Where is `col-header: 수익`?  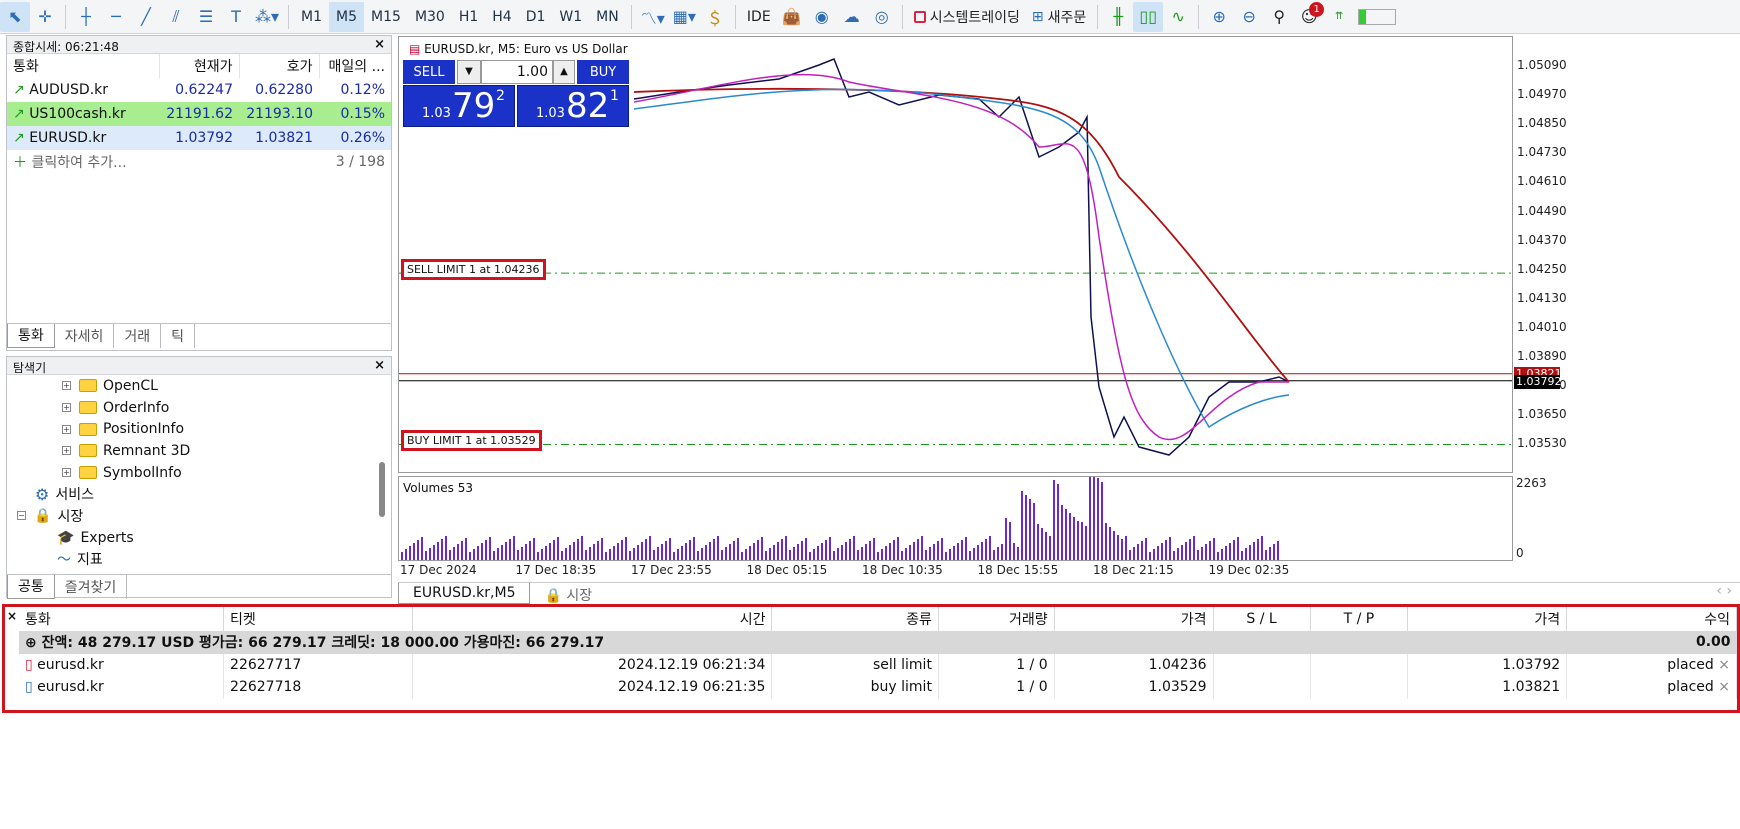
col-header: 수익 is located at coordinates (1651, 619).